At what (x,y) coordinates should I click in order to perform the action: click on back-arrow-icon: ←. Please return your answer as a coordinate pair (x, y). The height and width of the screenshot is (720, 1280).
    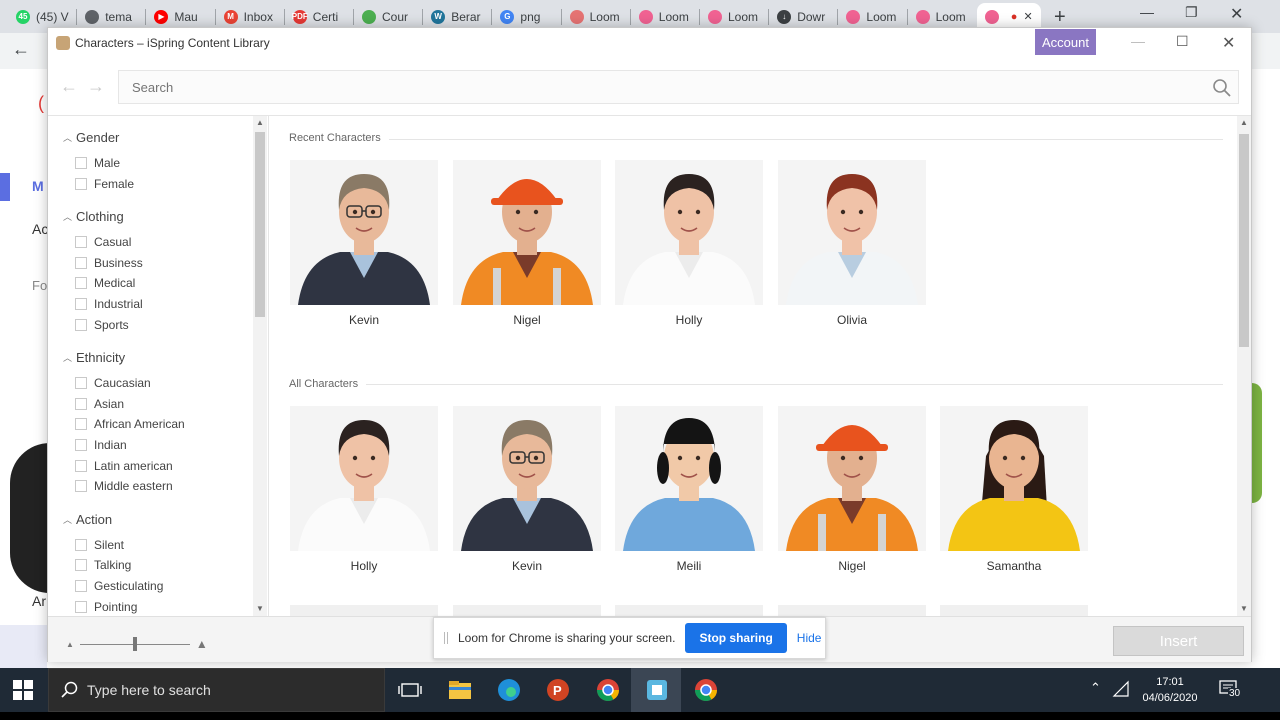
    Looking at the image, I should click on (69, 86).